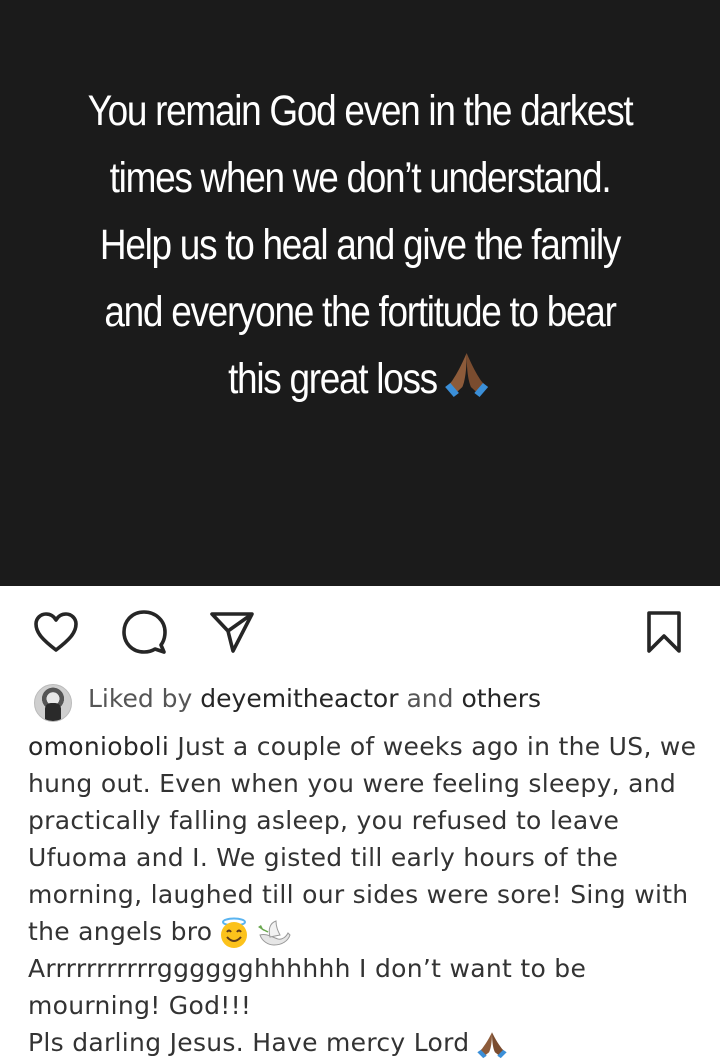 The width and height of the screenshot is (720, 1062). Describe the element at coordinates (234, 932) in the screenshot. I see `smiling-face-halo-icon` at that location.